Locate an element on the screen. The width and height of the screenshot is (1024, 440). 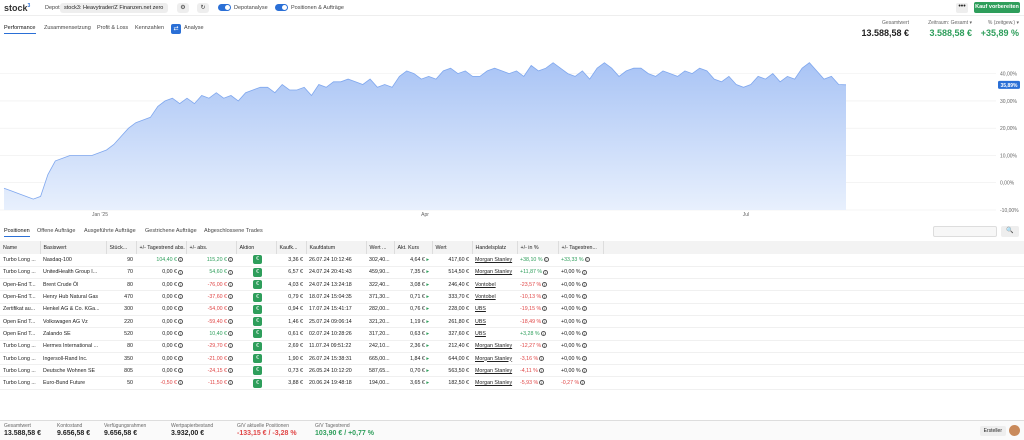
depotanalyse-toggle is located at coordinates (224, 7).